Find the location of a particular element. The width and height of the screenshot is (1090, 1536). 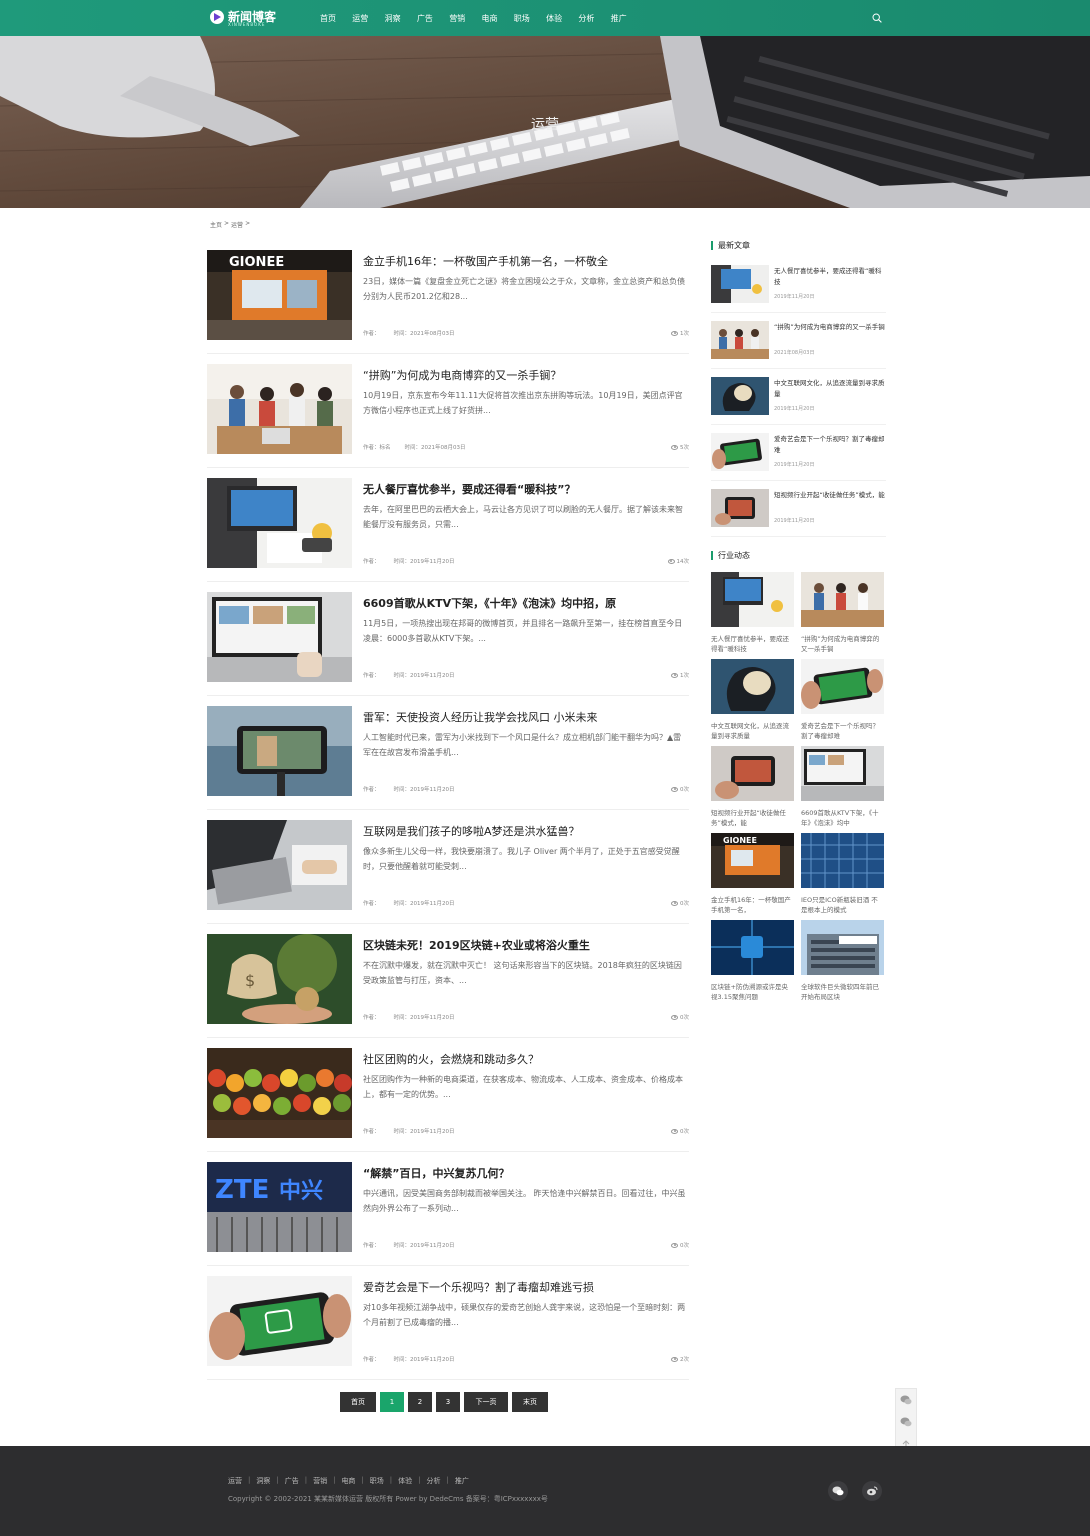

industry-title: 6609首歌从KTV下架，《十年》《泡沫》均中 is located at coordinates (842, 818).